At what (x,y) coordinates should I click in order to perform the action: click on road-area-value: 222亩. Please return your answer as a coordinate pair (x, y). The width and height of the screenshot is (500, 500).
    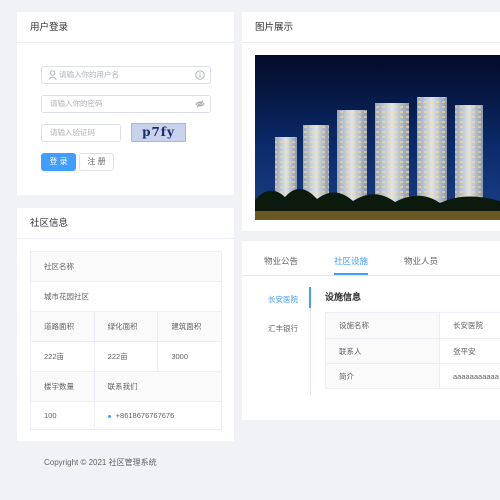
    Looking at the image, I should click on (62, 356).